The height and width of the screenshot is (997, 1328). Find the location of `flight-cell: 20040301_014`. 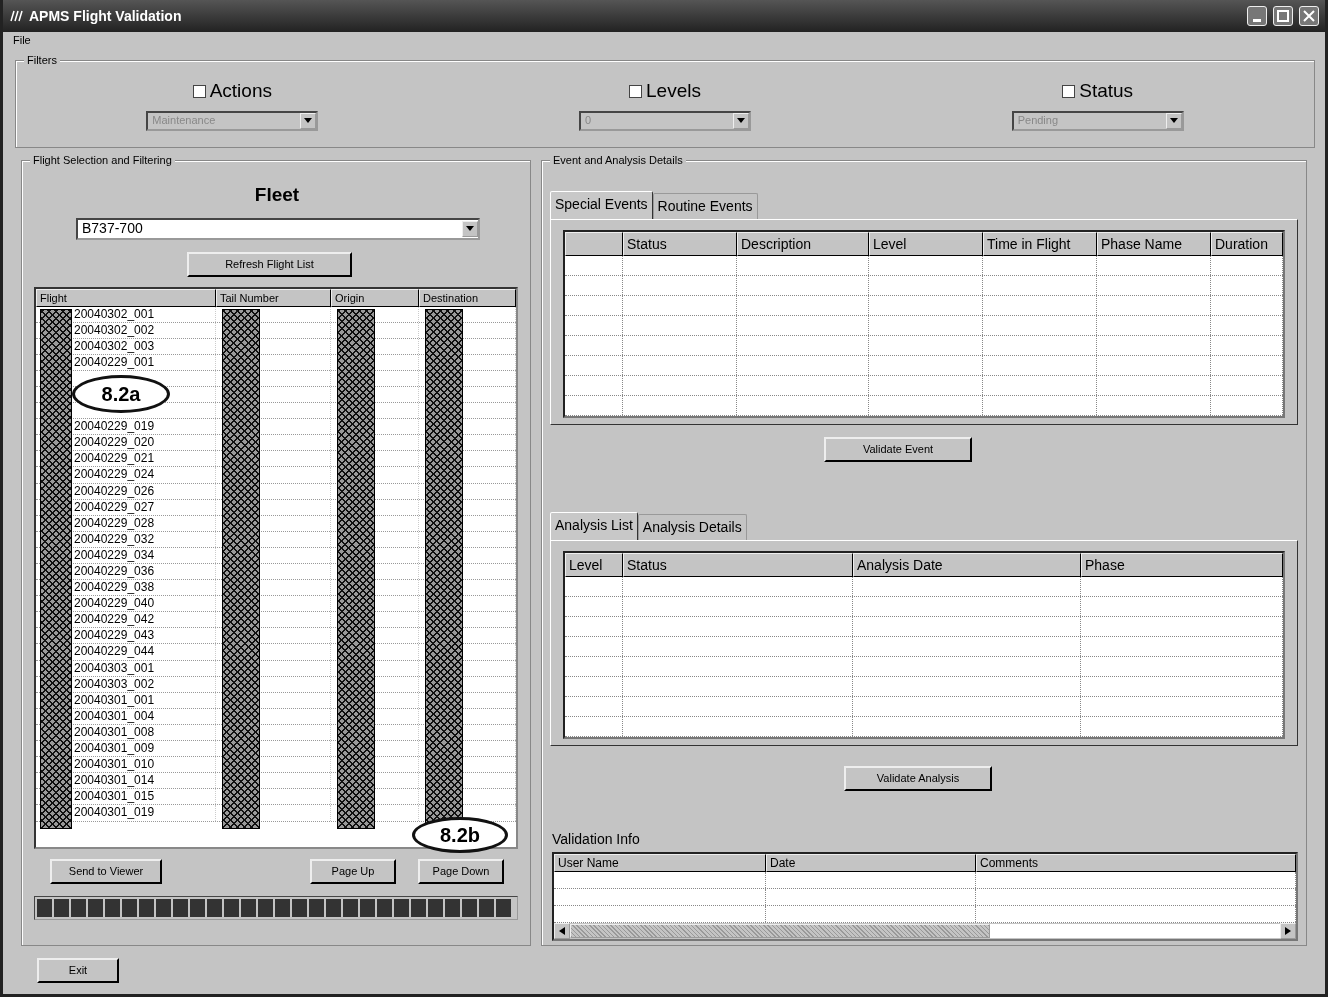

flight-cell: 20040301_014 is located at coordinates (114, 780).